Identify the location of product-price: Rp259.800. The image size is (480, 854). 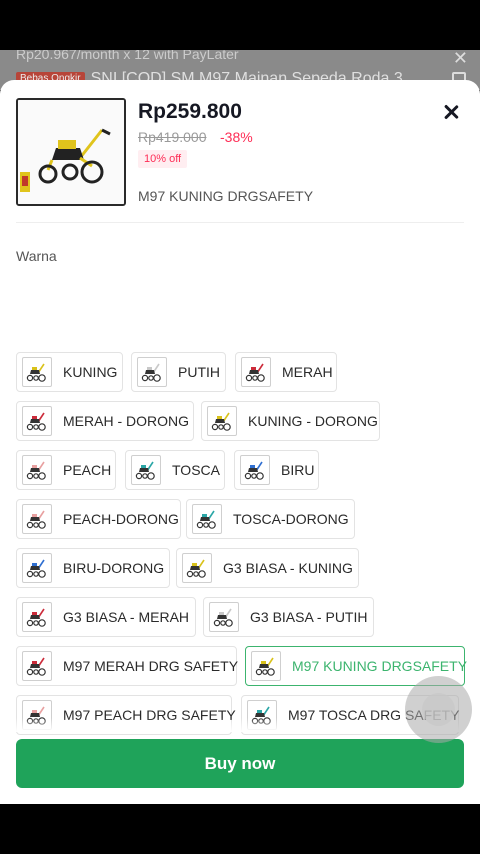
(190, 111).